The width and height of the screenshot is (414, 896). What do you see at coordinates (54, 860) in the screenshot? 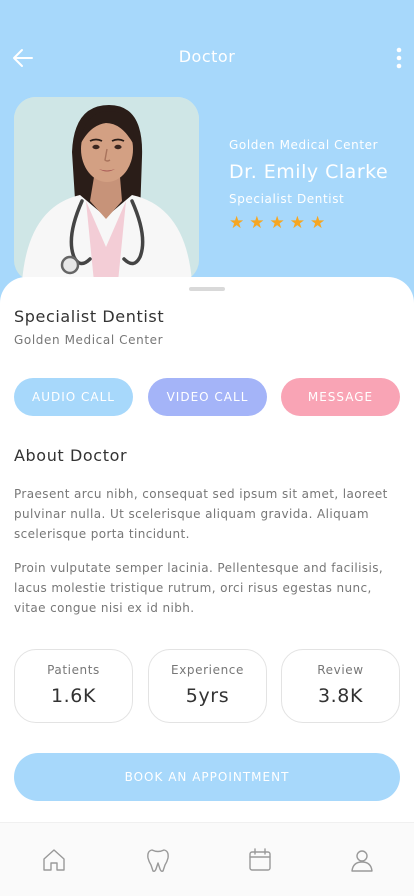
I see `home-icon` at bounding box center [54, 860].